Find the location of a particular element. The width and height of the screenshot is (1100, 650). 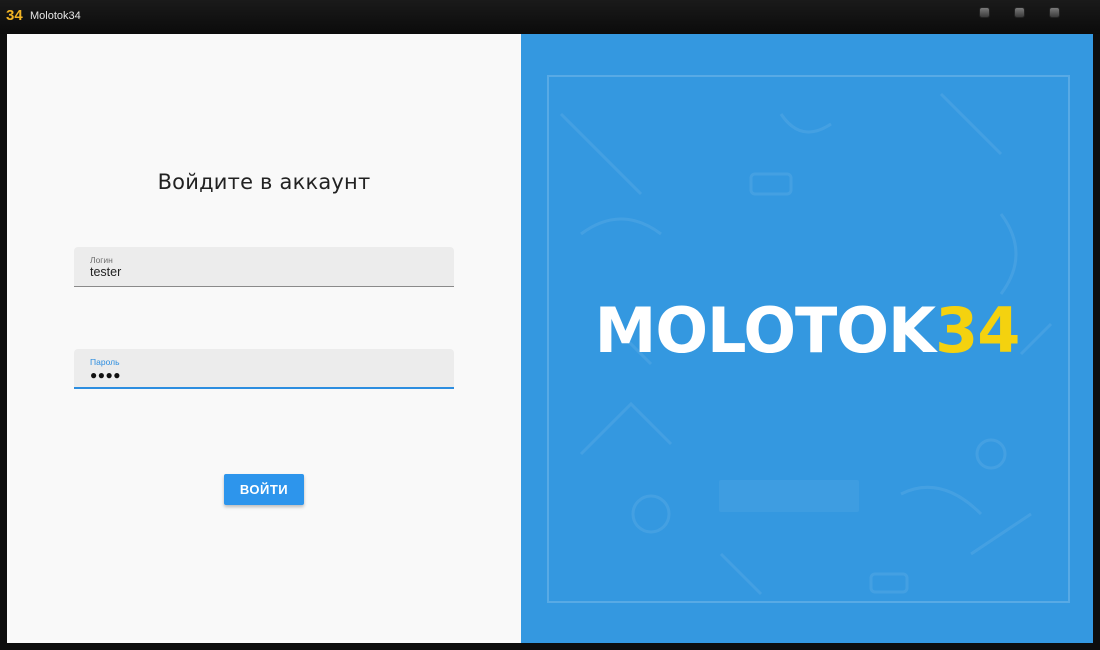

password-input: ●●●● is located at coordinates (105, 375).